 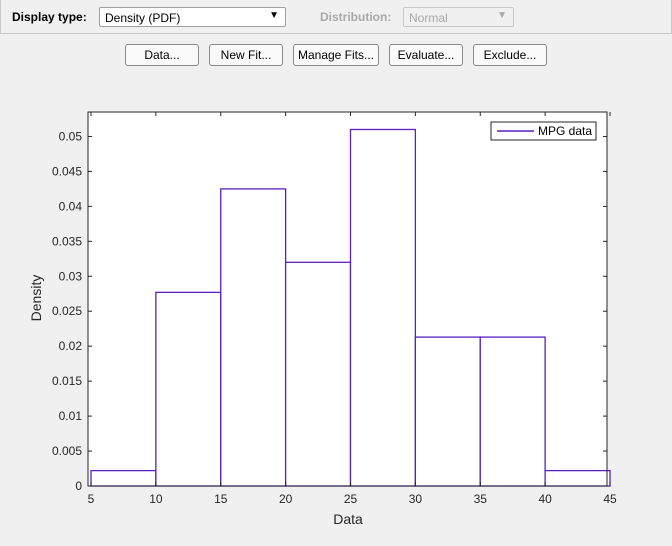 I want to click on x-tick-label: 15, so click(x=221, y=499).